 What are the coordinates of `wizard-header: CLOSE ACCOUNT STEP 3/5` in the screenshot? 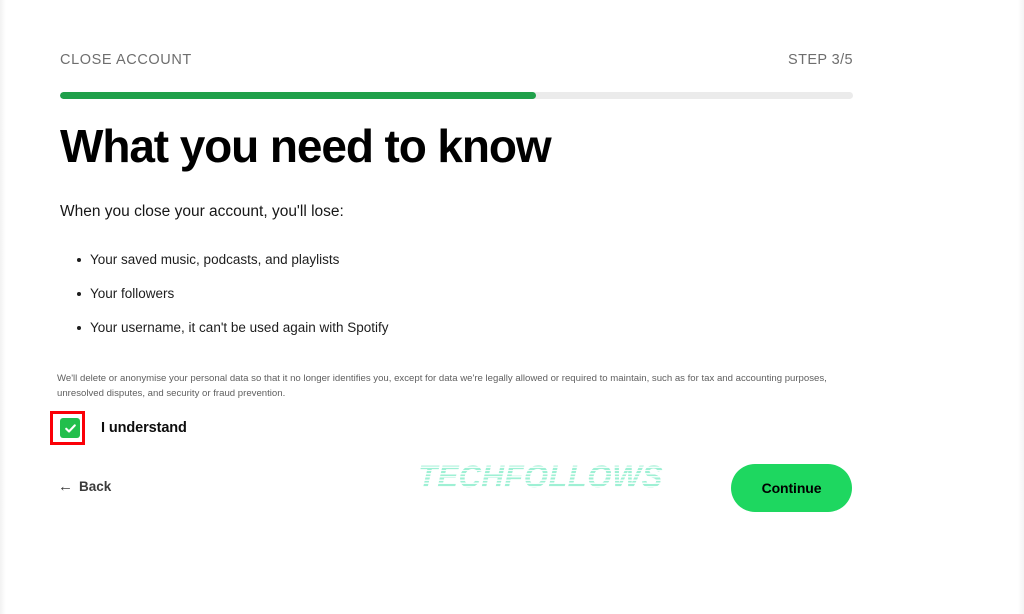 It's located at (456, 60).